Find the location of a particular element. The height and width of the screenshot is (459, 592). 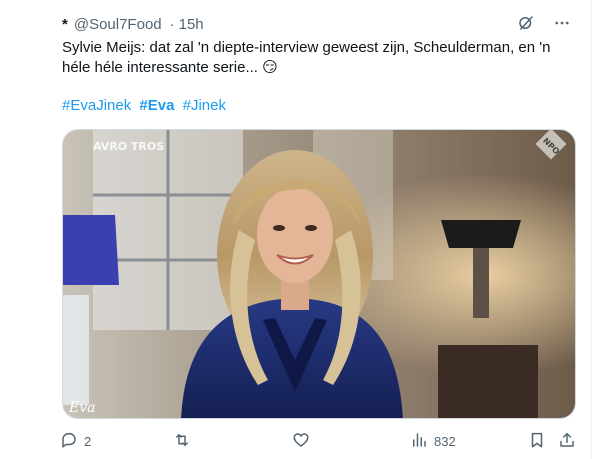

bookmark-icon is located at coordinates (537, 441).